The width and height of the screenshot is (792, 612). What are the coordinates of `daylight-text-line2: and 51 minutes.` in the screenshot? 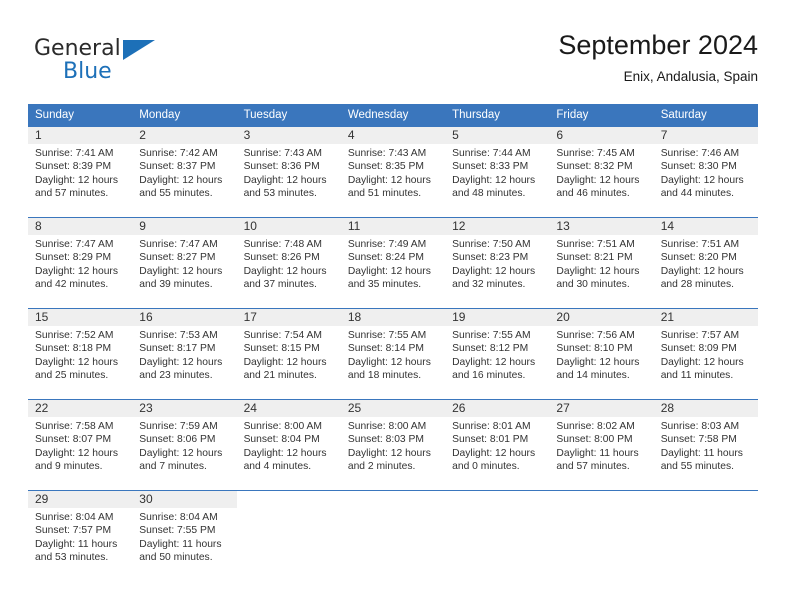 It's located at (384, 193).